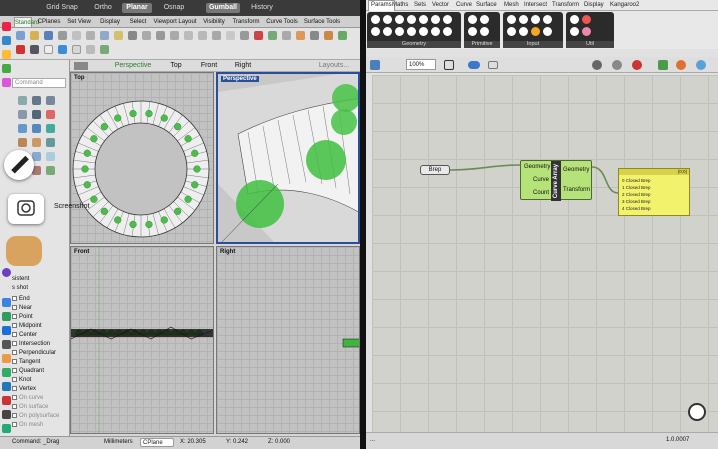 This screenshot has height=449, width=718. Describe the element at coordinates (288, 340) in the screenshot. I see `viewport-right: Right` at that location.